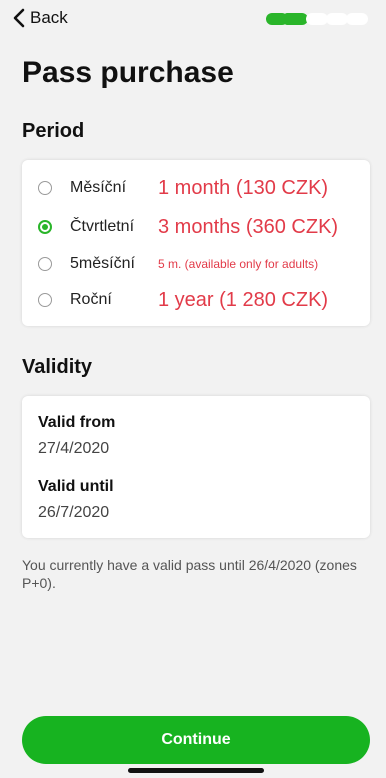 This screenshot has height=778, width=386. Describe the element at coordinates (91, 299) in the screenshot. I see `period-option-label: Roční` at that location.